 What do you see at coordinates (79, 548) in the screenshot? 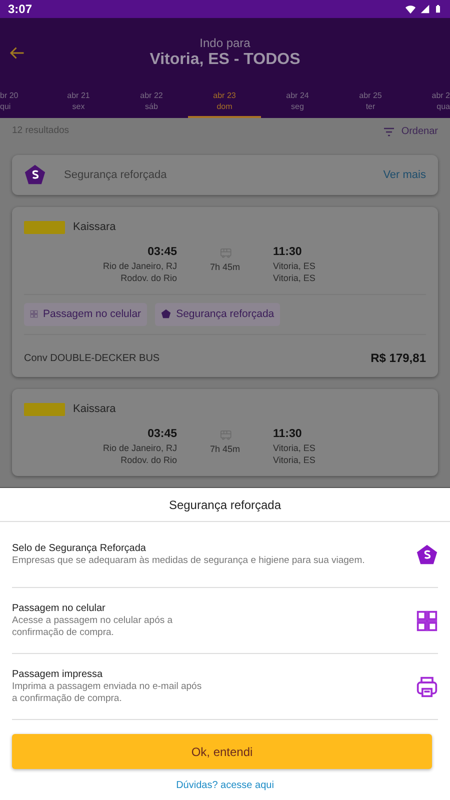
I see `item-title: Selo de Segurança Reforçada` at bounding box center [79, 548].